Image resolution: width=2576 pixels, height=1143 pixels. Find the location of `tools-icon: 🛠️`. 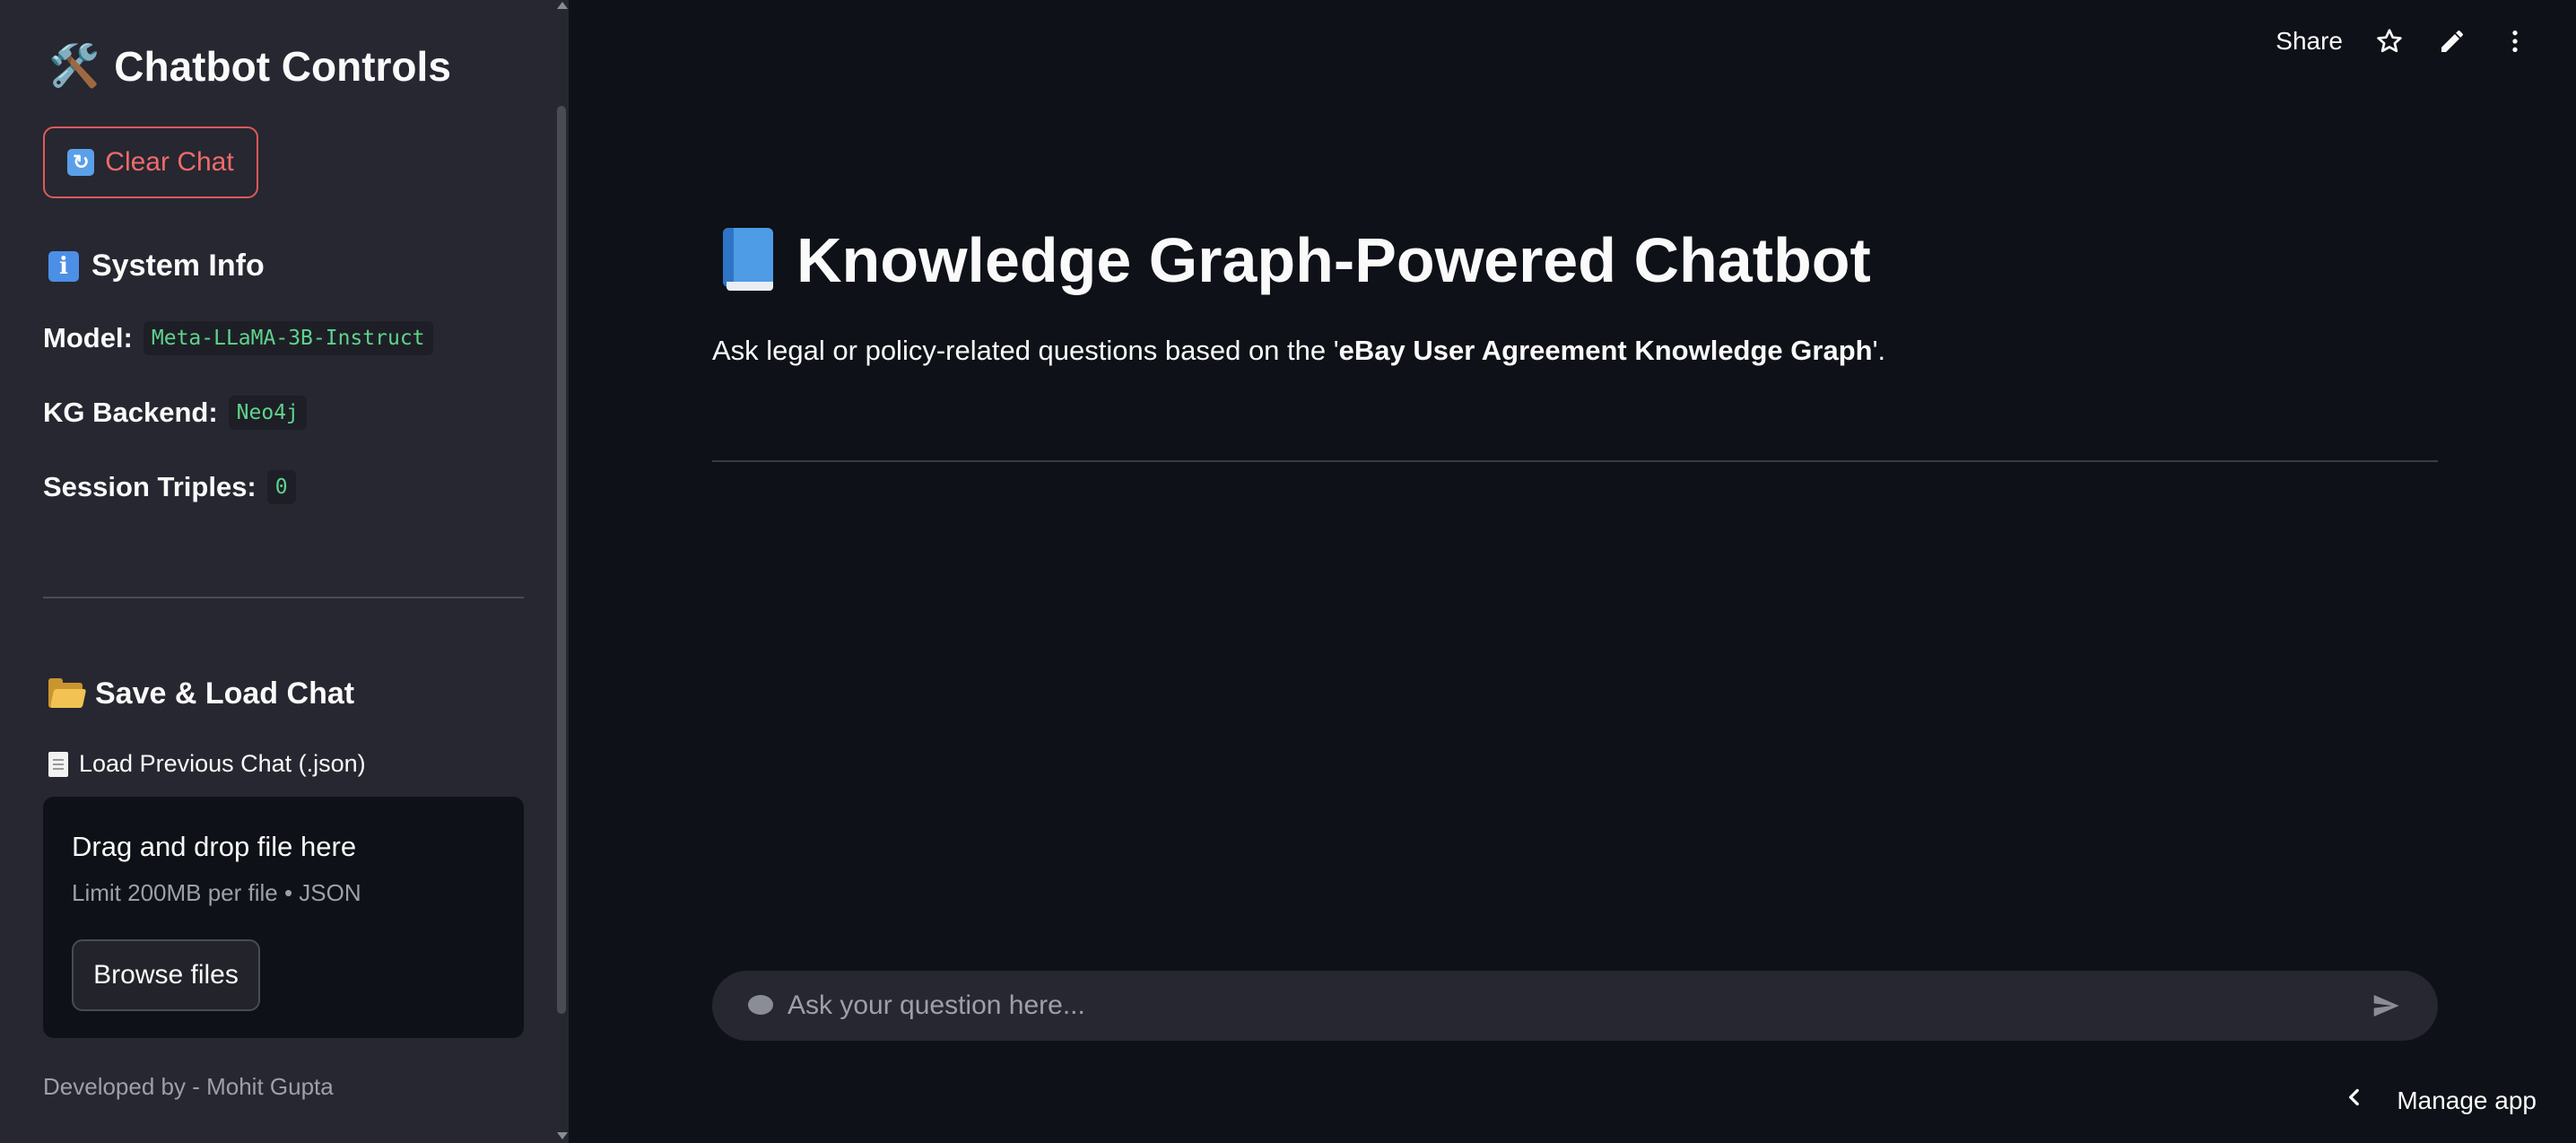

tools-icon: 🛠️ is located at coordinates (74, 65).